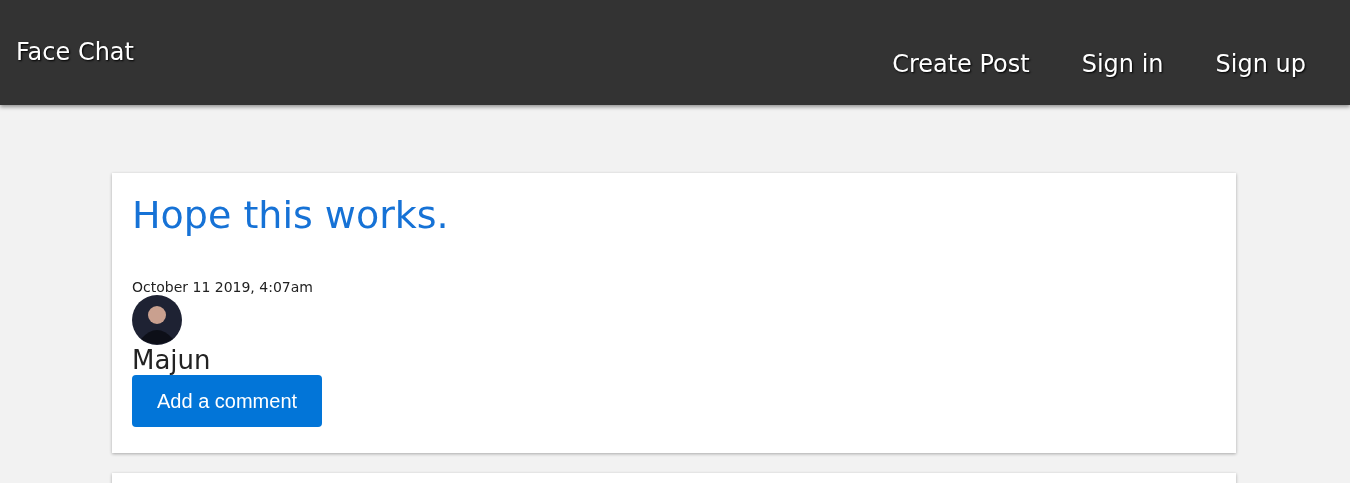 This screenshot has width=1350, height=483. What do you see at coordinates (222, 287) in the screenshot?
I see `post-date: October 11 2019, 4:07am` at bounding box center [222, 287].